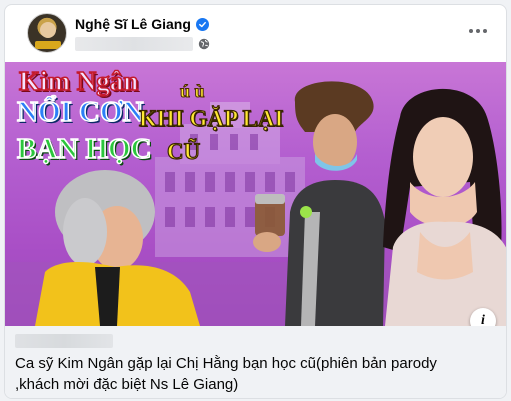  What do you see at coordinates (444, 207) in the screenshot?
I see `person-right-woman` at bounding box center [444, 207].